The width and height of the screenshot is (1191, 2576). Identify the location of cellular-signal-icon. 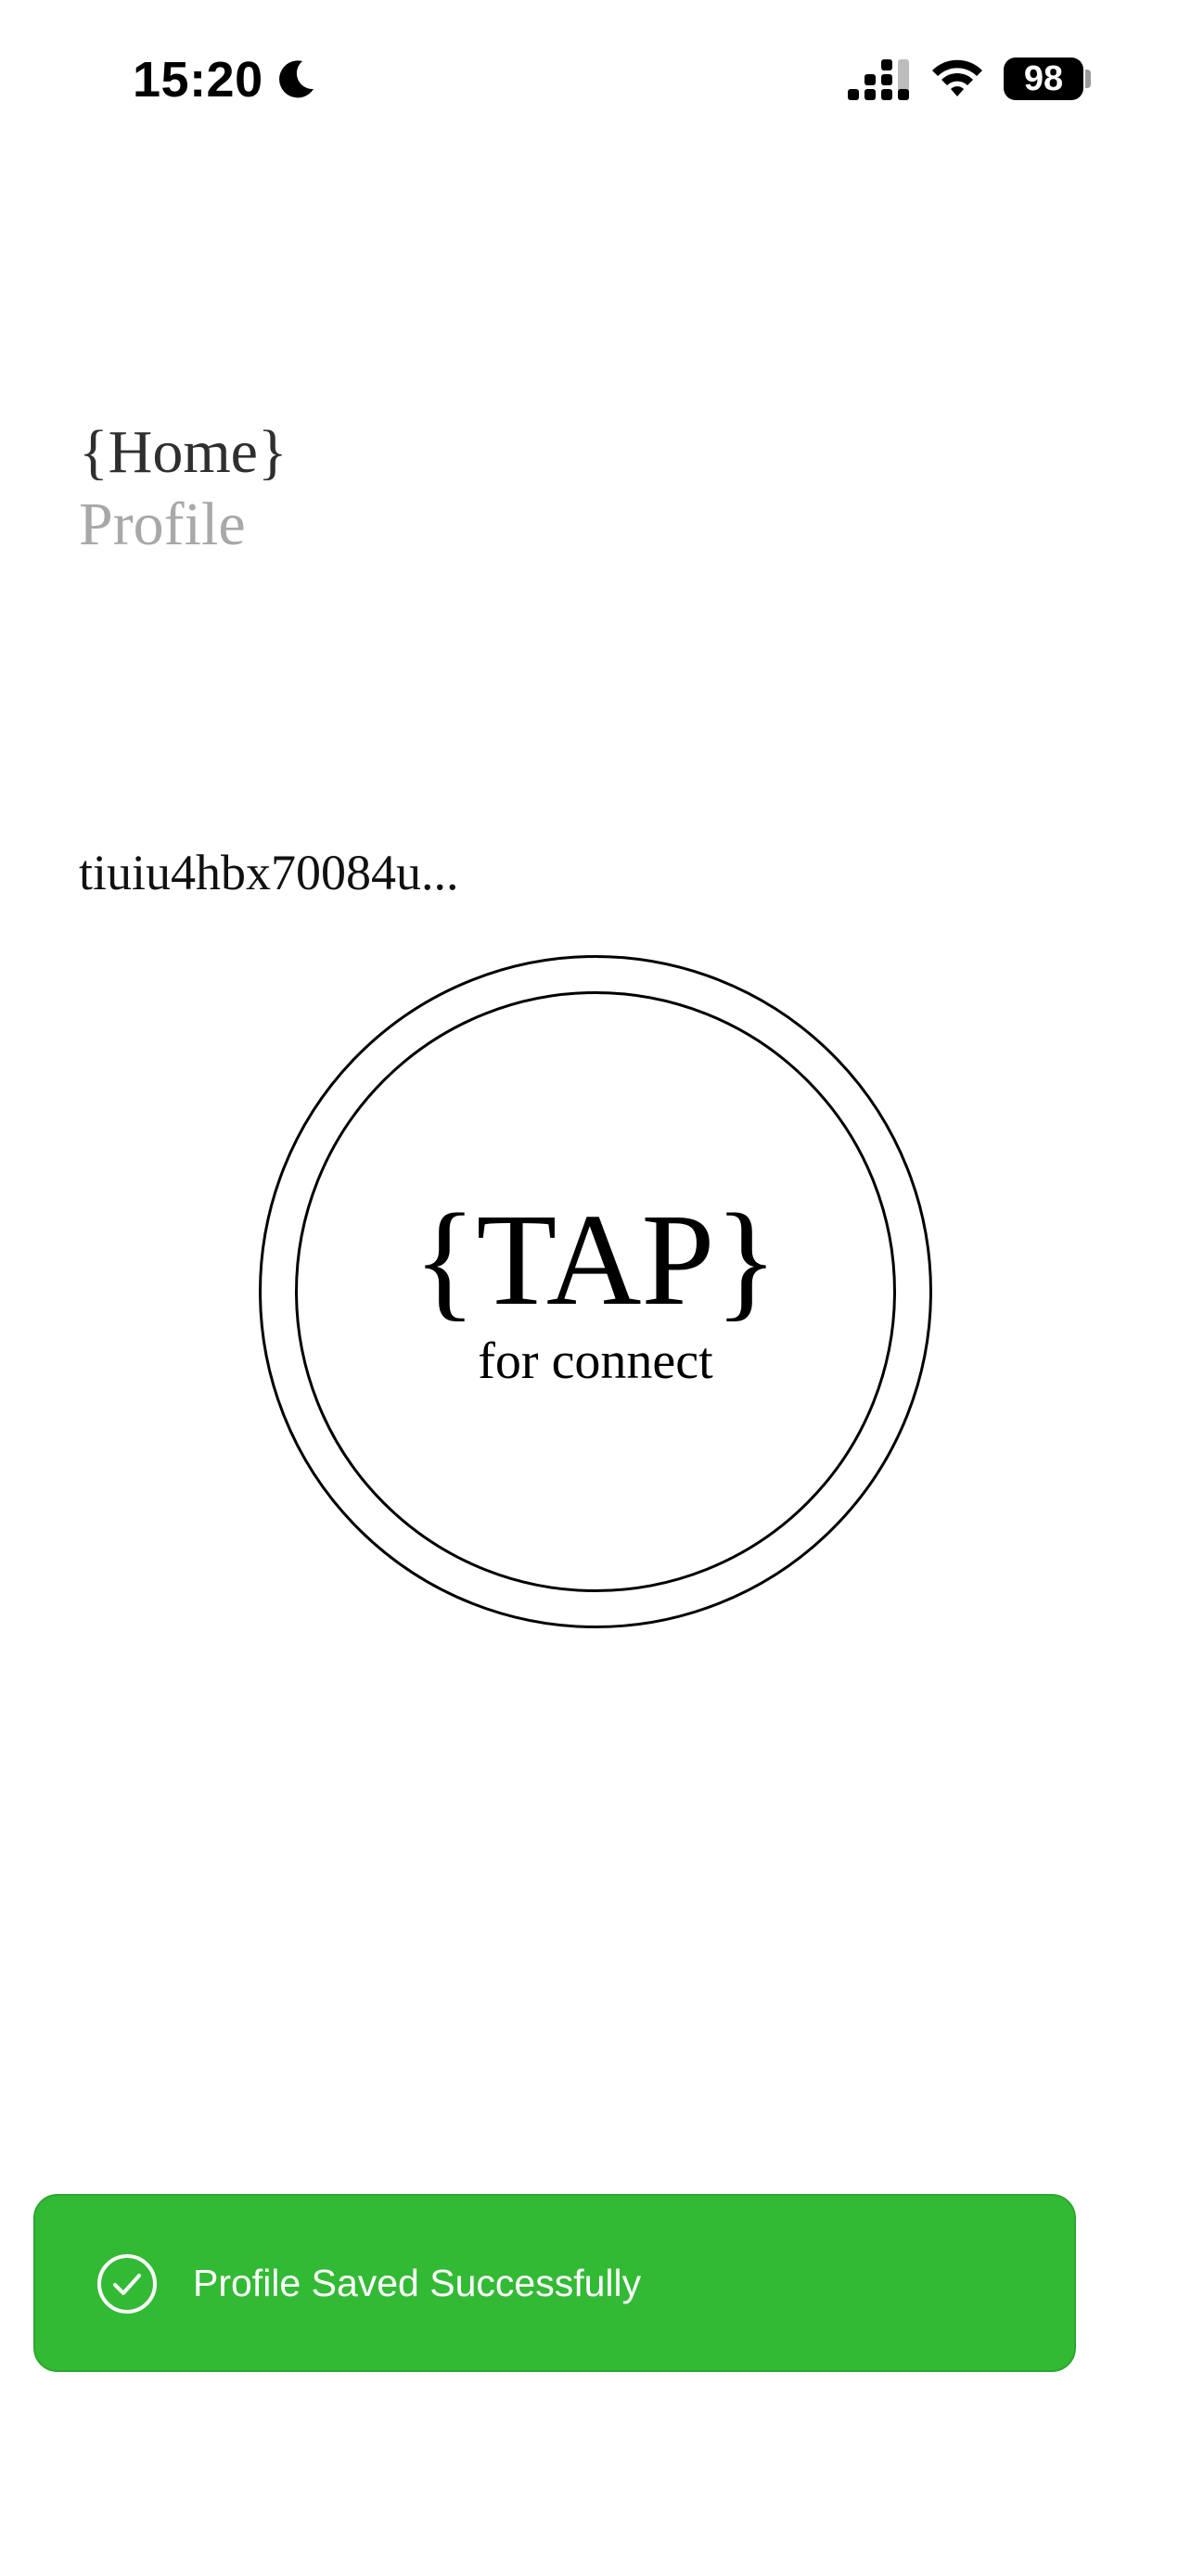
(879, 79).